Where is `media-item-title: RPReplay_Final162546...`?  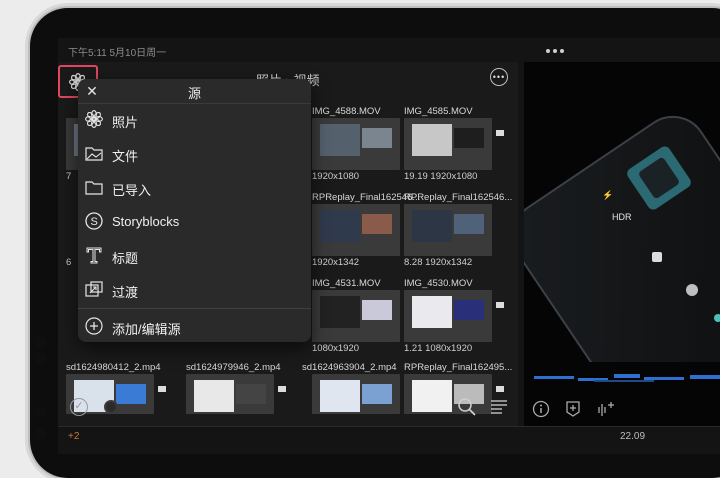 media-item-title: RPReplay_Final162546... is located at coordinates (458, 197).